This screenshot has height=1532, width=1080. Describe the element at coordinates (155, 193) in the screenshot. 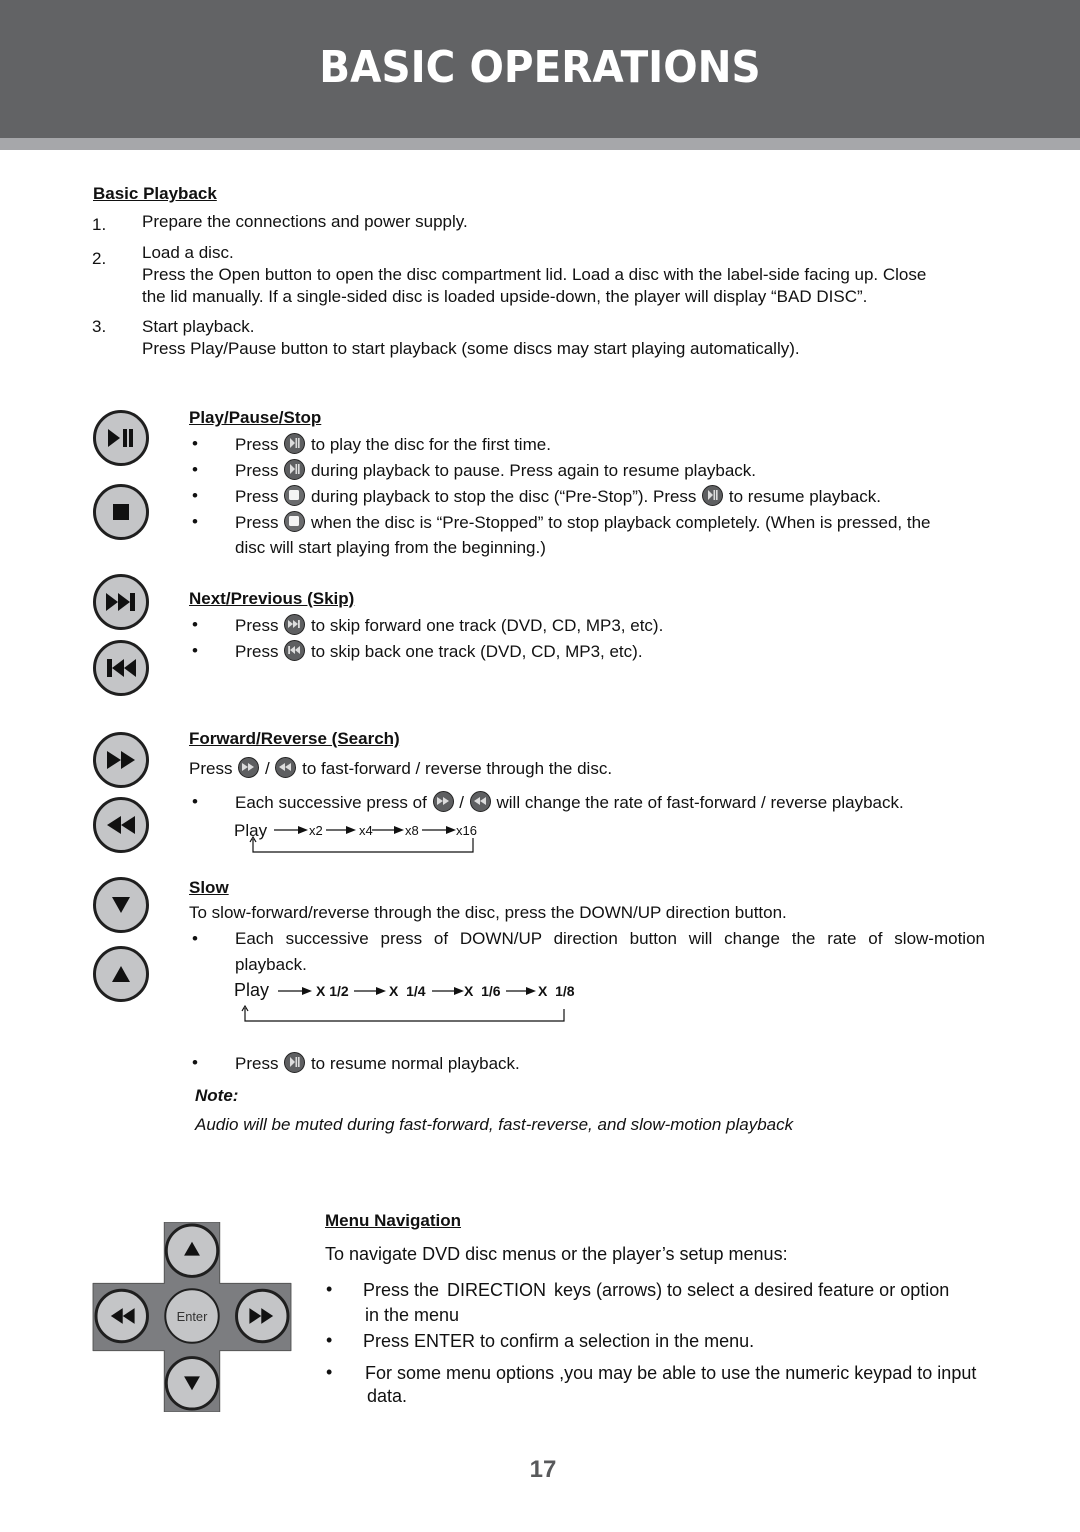

I see `basic-playback-heading: Basic Playback` at that location.